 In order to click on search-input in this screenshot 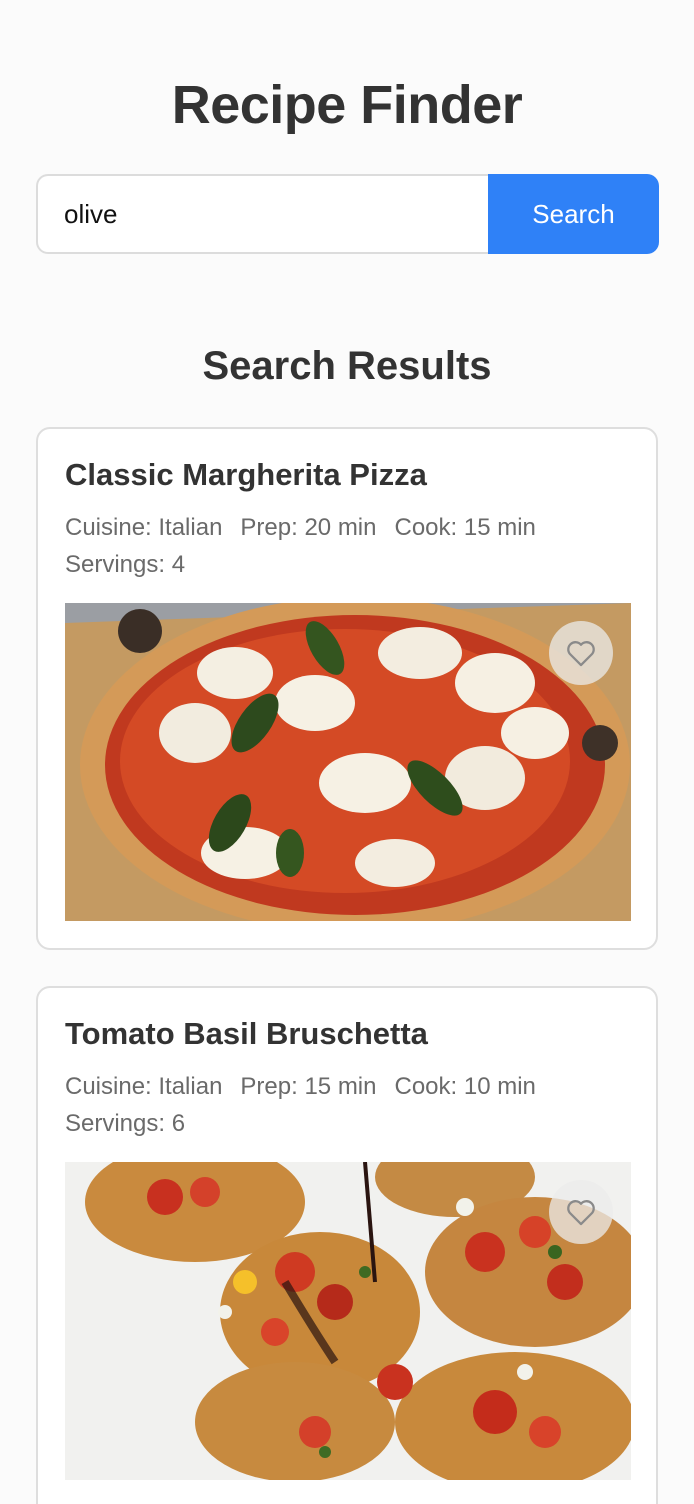, I will do `click(262, 214)`.